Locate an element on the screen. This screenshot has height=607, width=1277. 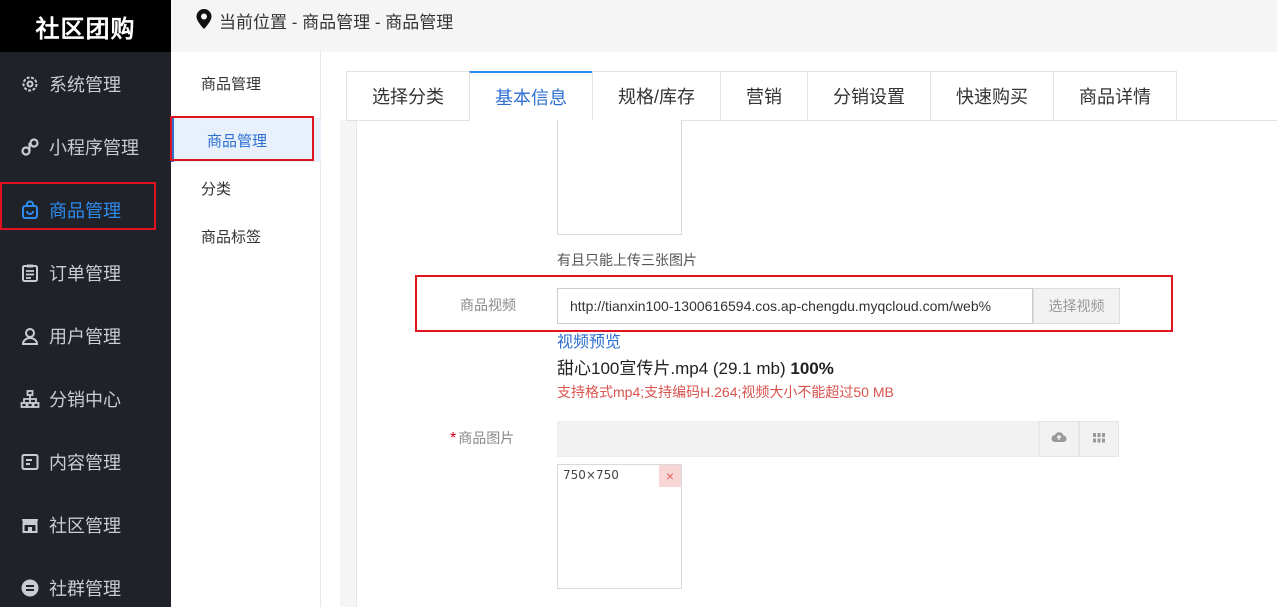
tab-bar: 选择分类 基本信息 规格/库存 营销 分销设置 快速购买 商品详情 is located at coordinates (762, 96).